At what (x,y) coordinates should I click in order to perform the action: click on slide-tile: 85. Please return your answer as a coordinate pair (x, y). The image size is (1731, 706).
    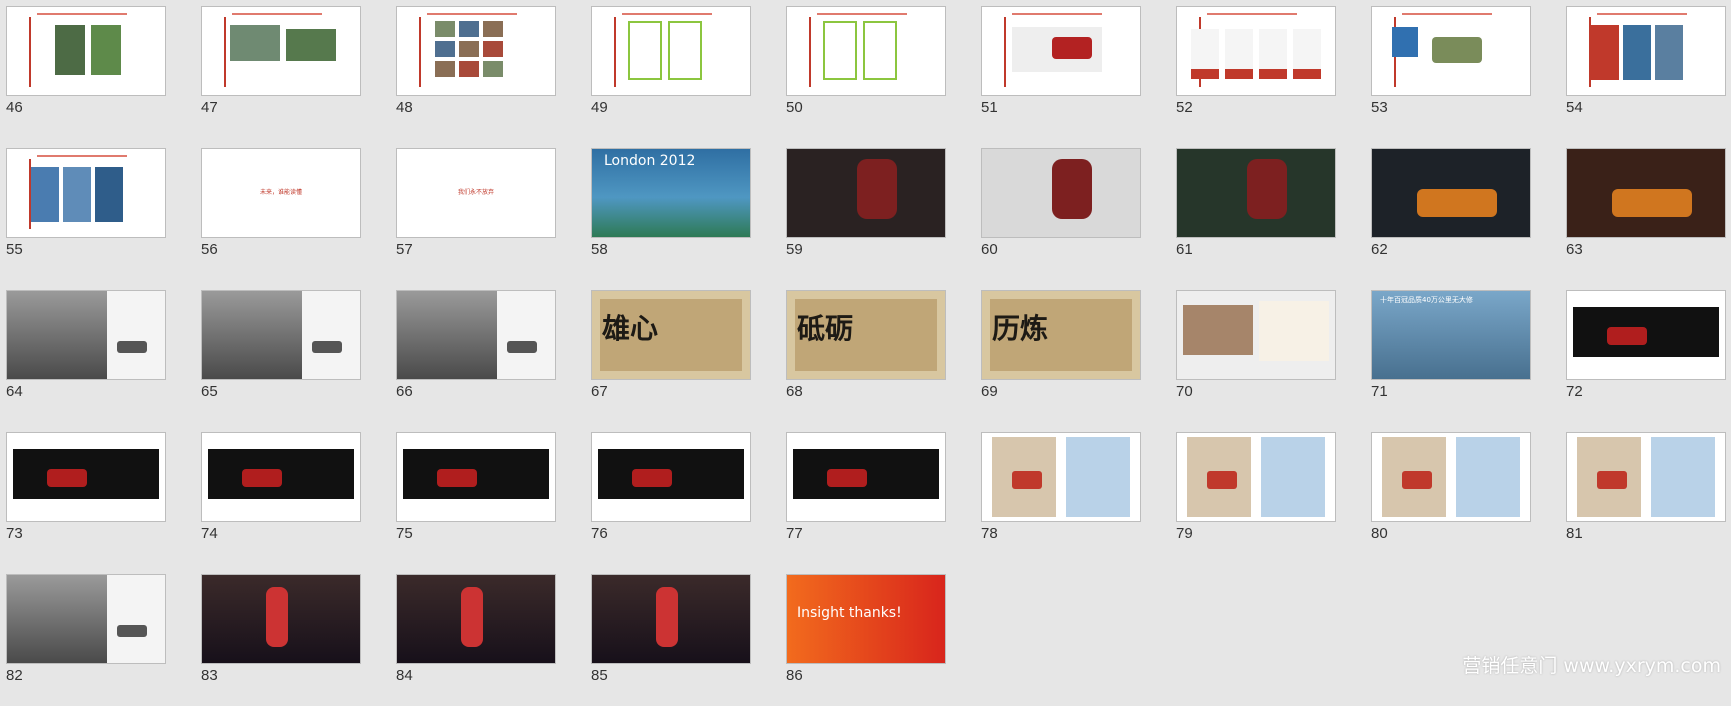
    Looking at the image, I should click on (671, 640).